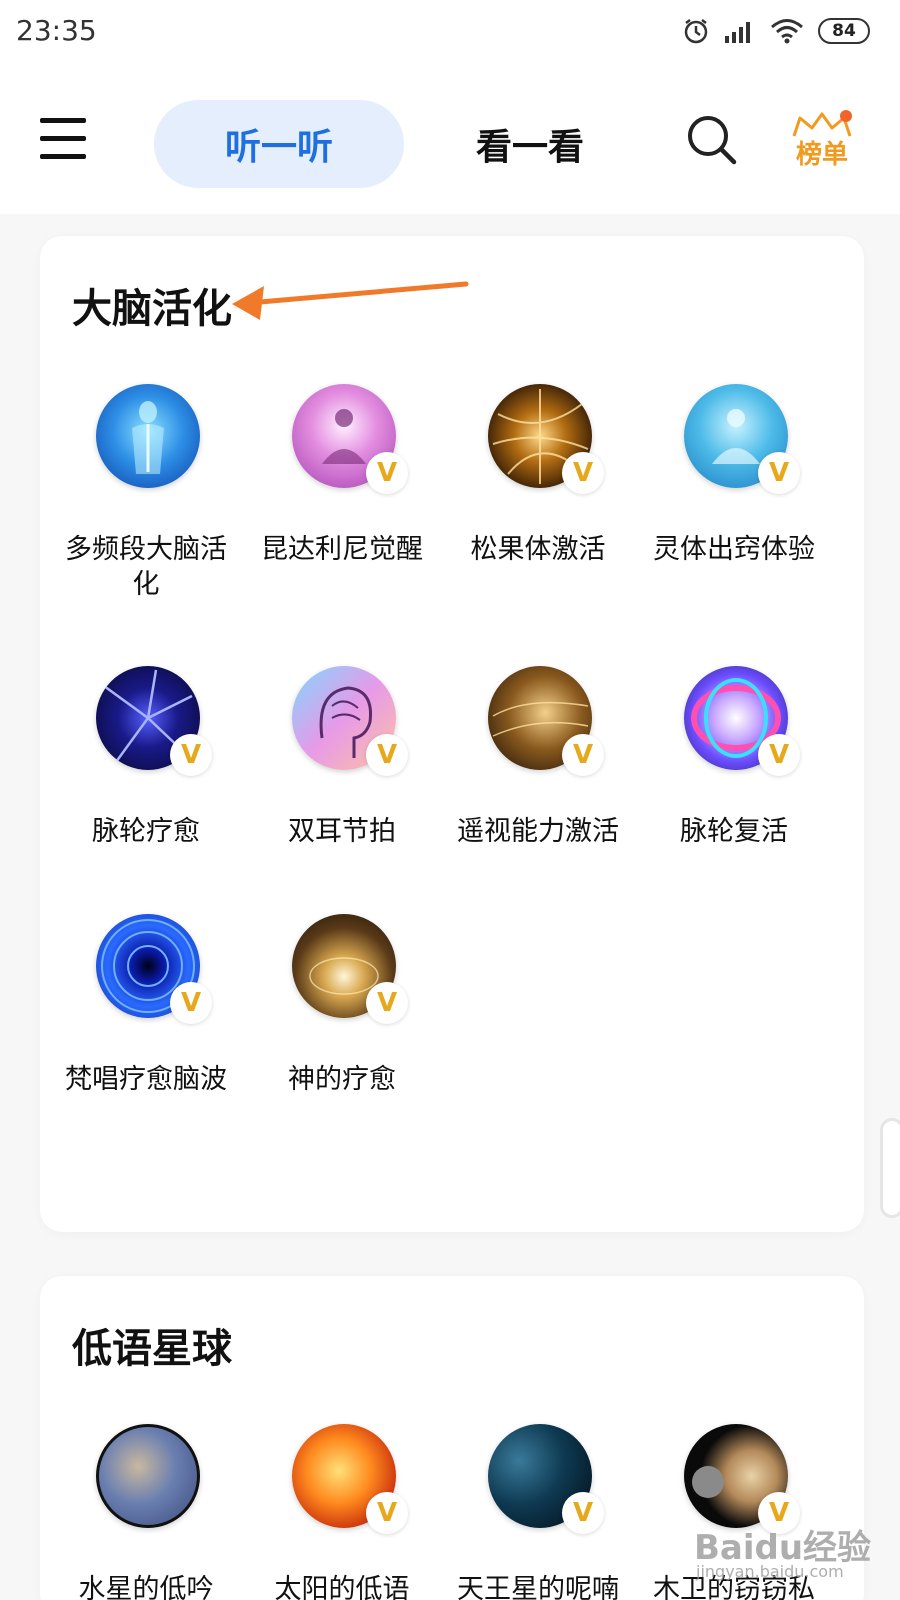  I want to click on item-label: 遥视能力激活, so click(538, 831).